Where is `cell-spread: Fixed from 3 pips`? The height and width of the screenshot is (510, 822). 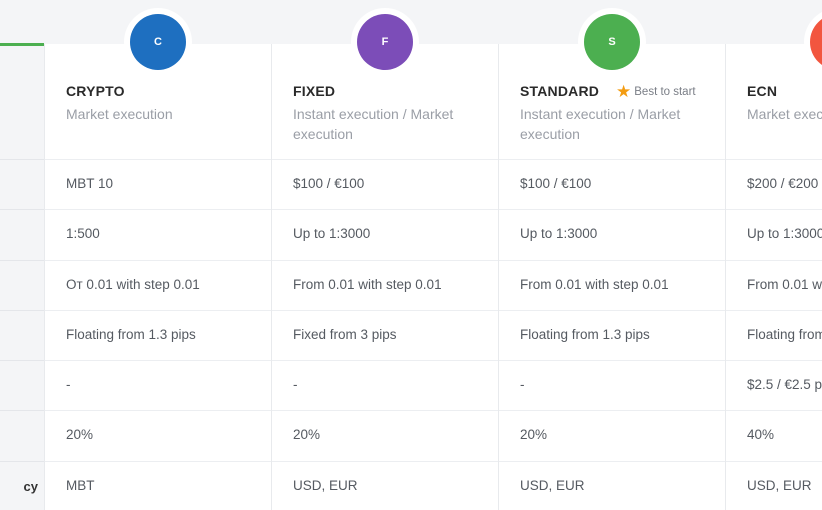 cell-spread: Fixed from 3 pips is located at coordinates (385, 335).